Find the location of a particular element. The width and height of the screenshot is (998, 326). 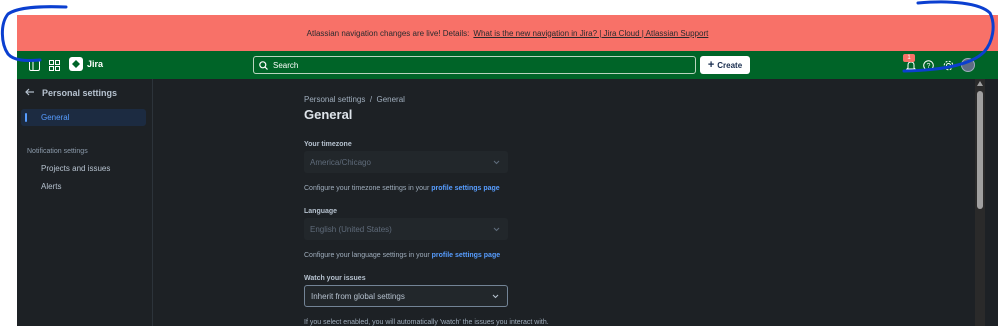

language-help-text: Configure your language settings in your is located at coordinates (367, 255).